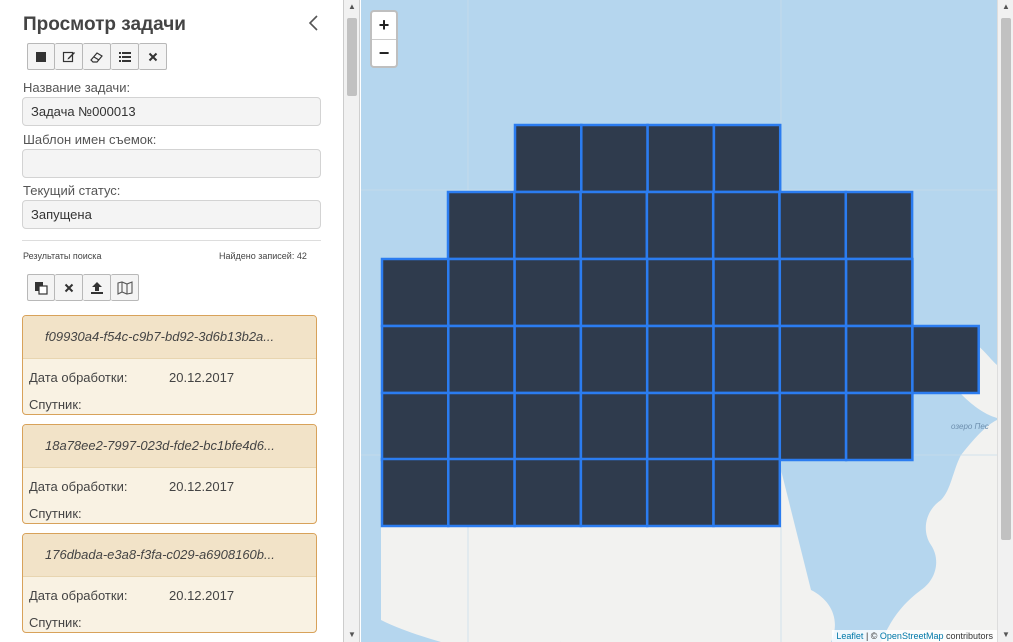  I want to click on results-toolbar, so click(83, 287).